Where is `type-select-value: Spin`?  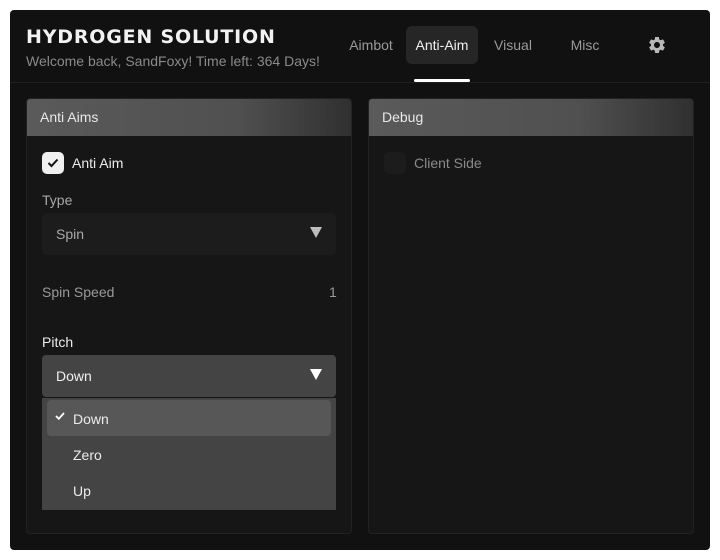
type-select-value: Spin is located at coordinates (70, 234).